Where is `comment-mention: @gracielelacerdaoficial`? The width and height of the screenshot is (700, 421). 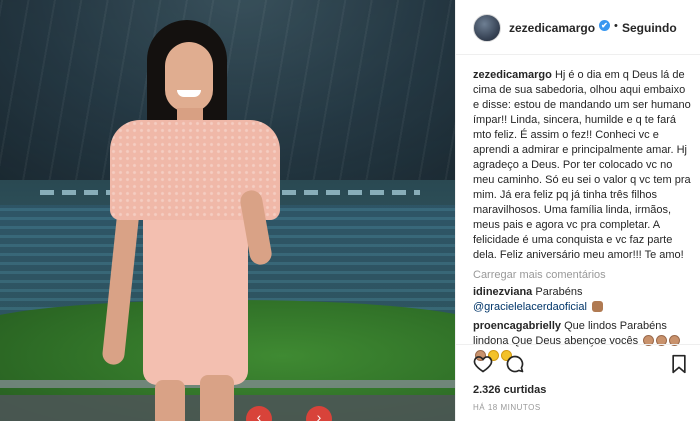 comment-mention: @gracielelacerdaoficial is located at coordinates (530, 307).